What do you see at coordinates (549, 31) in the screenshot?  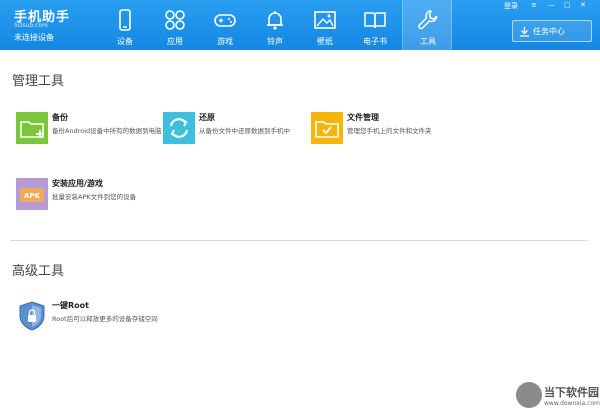 I see `task-center-label: 任务中心` at bounding box center [549, 31].